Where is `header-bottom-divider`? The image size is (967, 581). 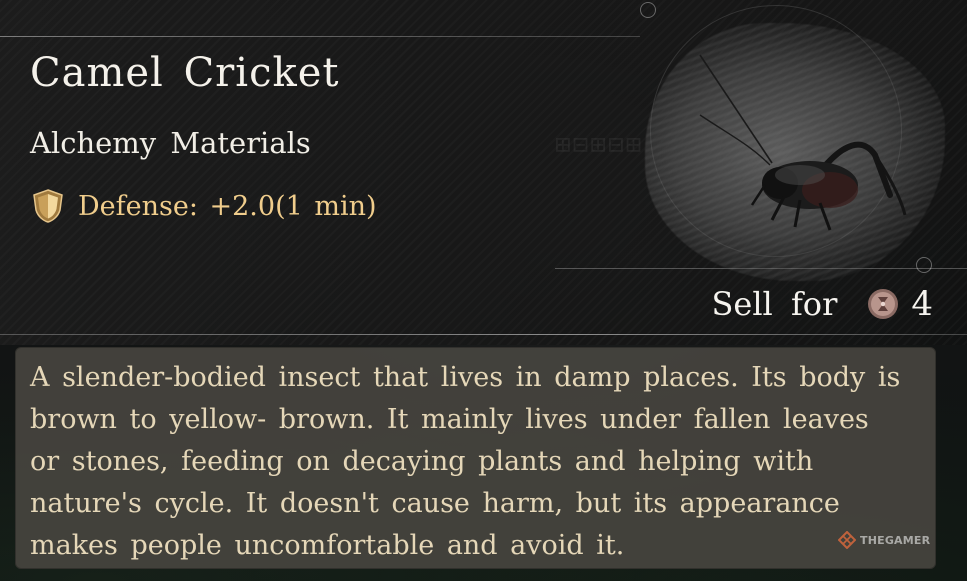
header-bottom-divider is located at coordinates (483, 334).